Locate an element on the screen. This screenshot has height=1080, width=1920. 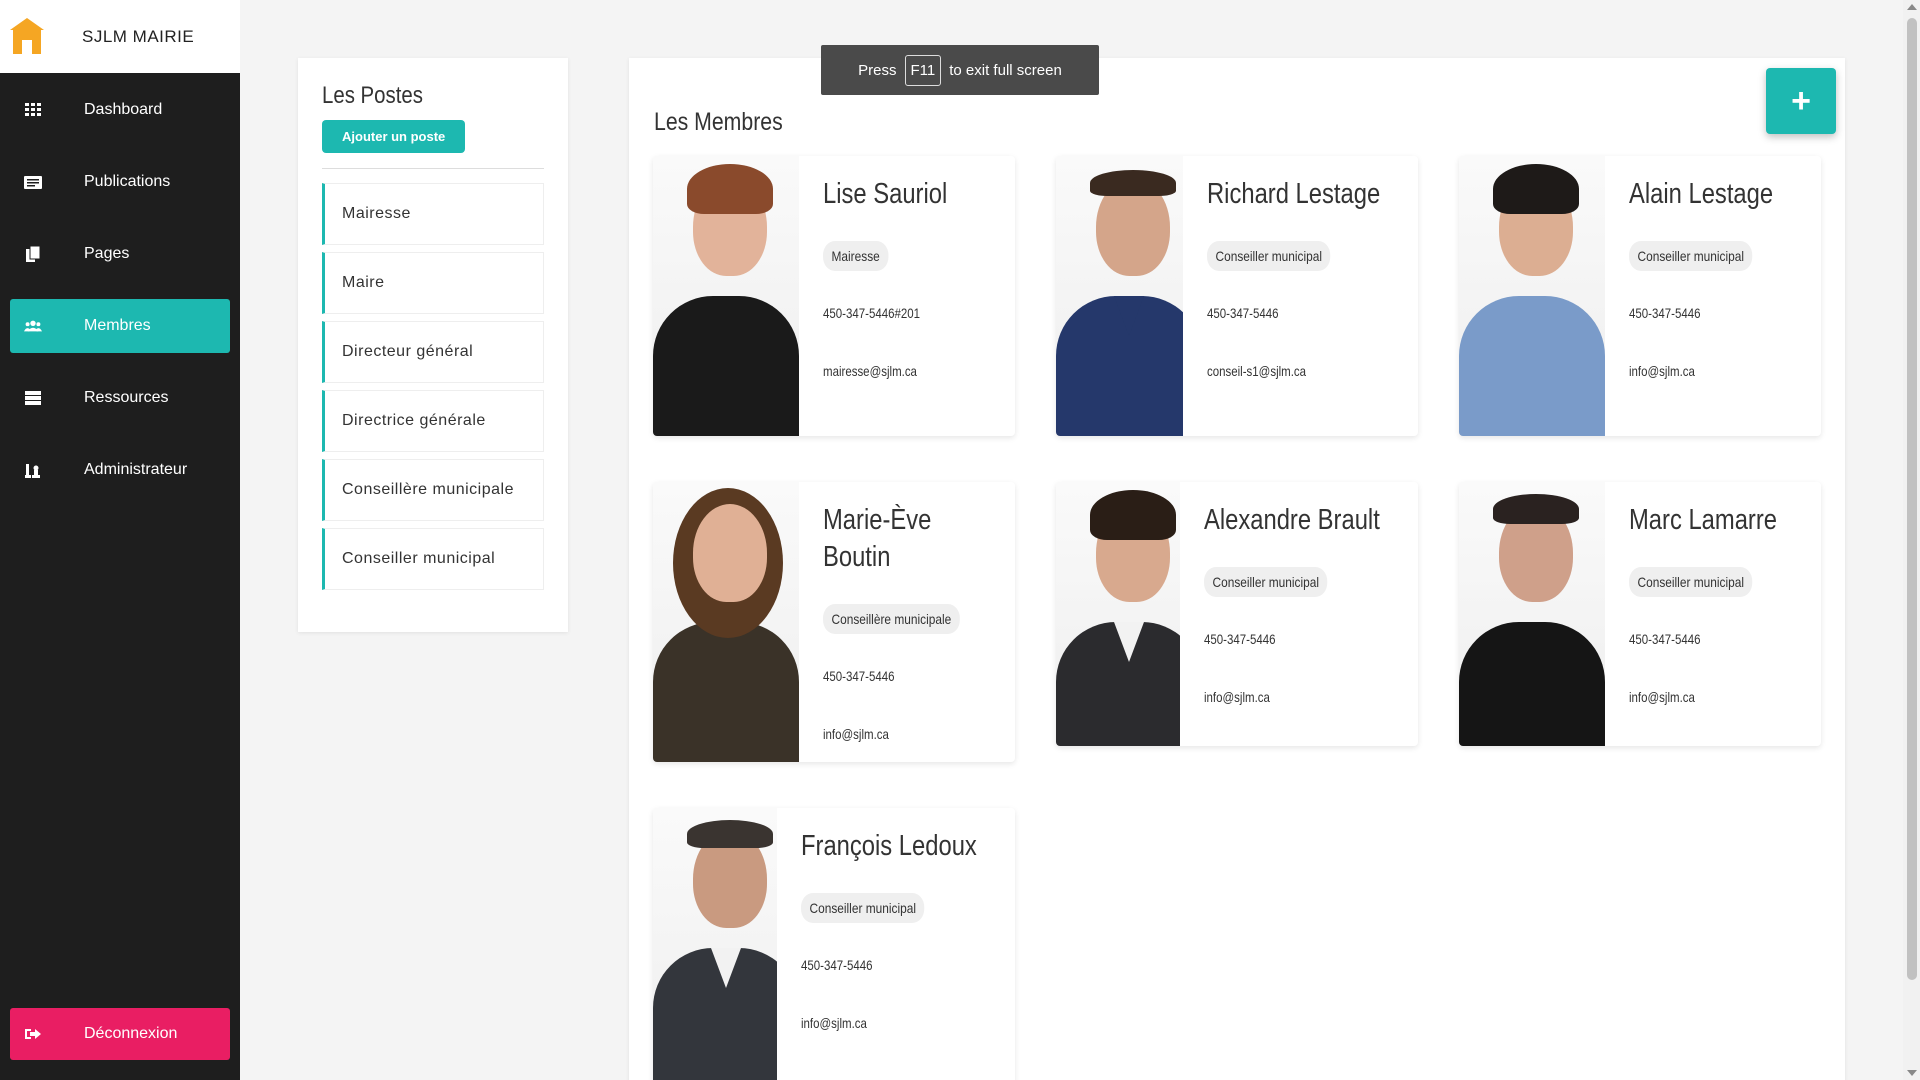
copy-icon is located at coordinates (33, 254).